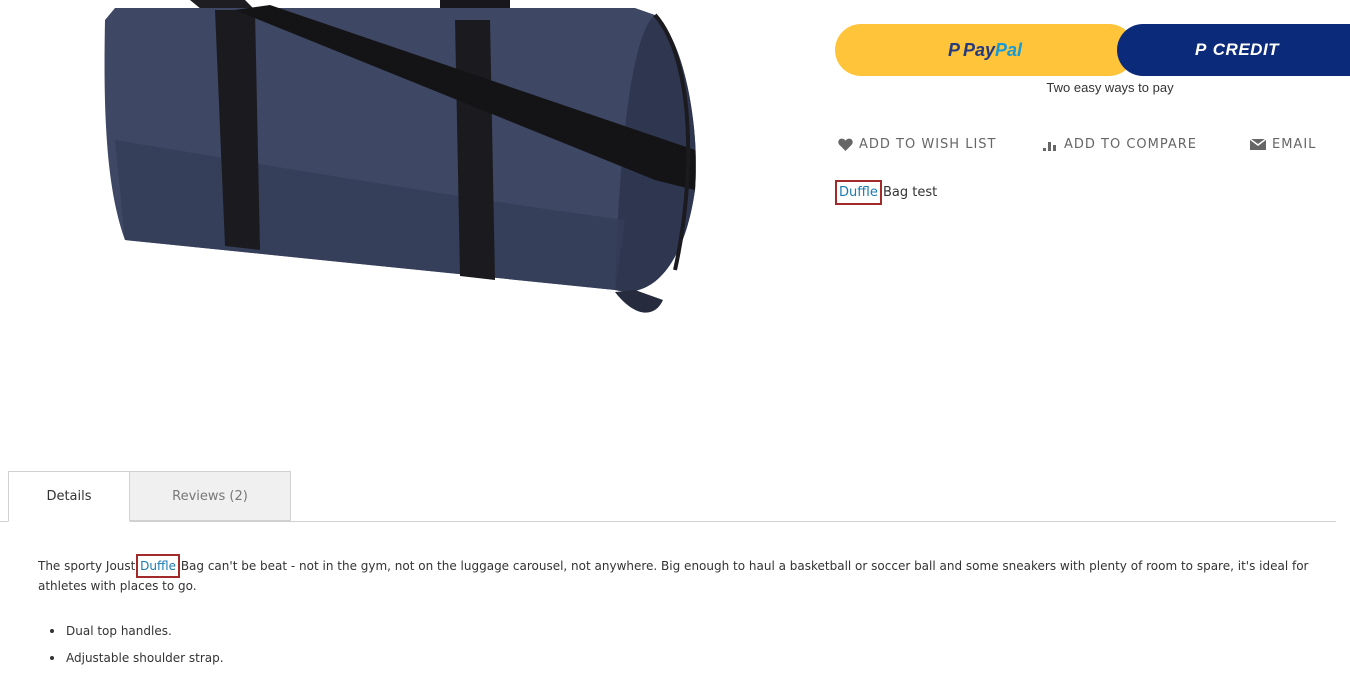 The image size is (1350, 673). I want to click on bar-chart-icon, so click(1050, 144).